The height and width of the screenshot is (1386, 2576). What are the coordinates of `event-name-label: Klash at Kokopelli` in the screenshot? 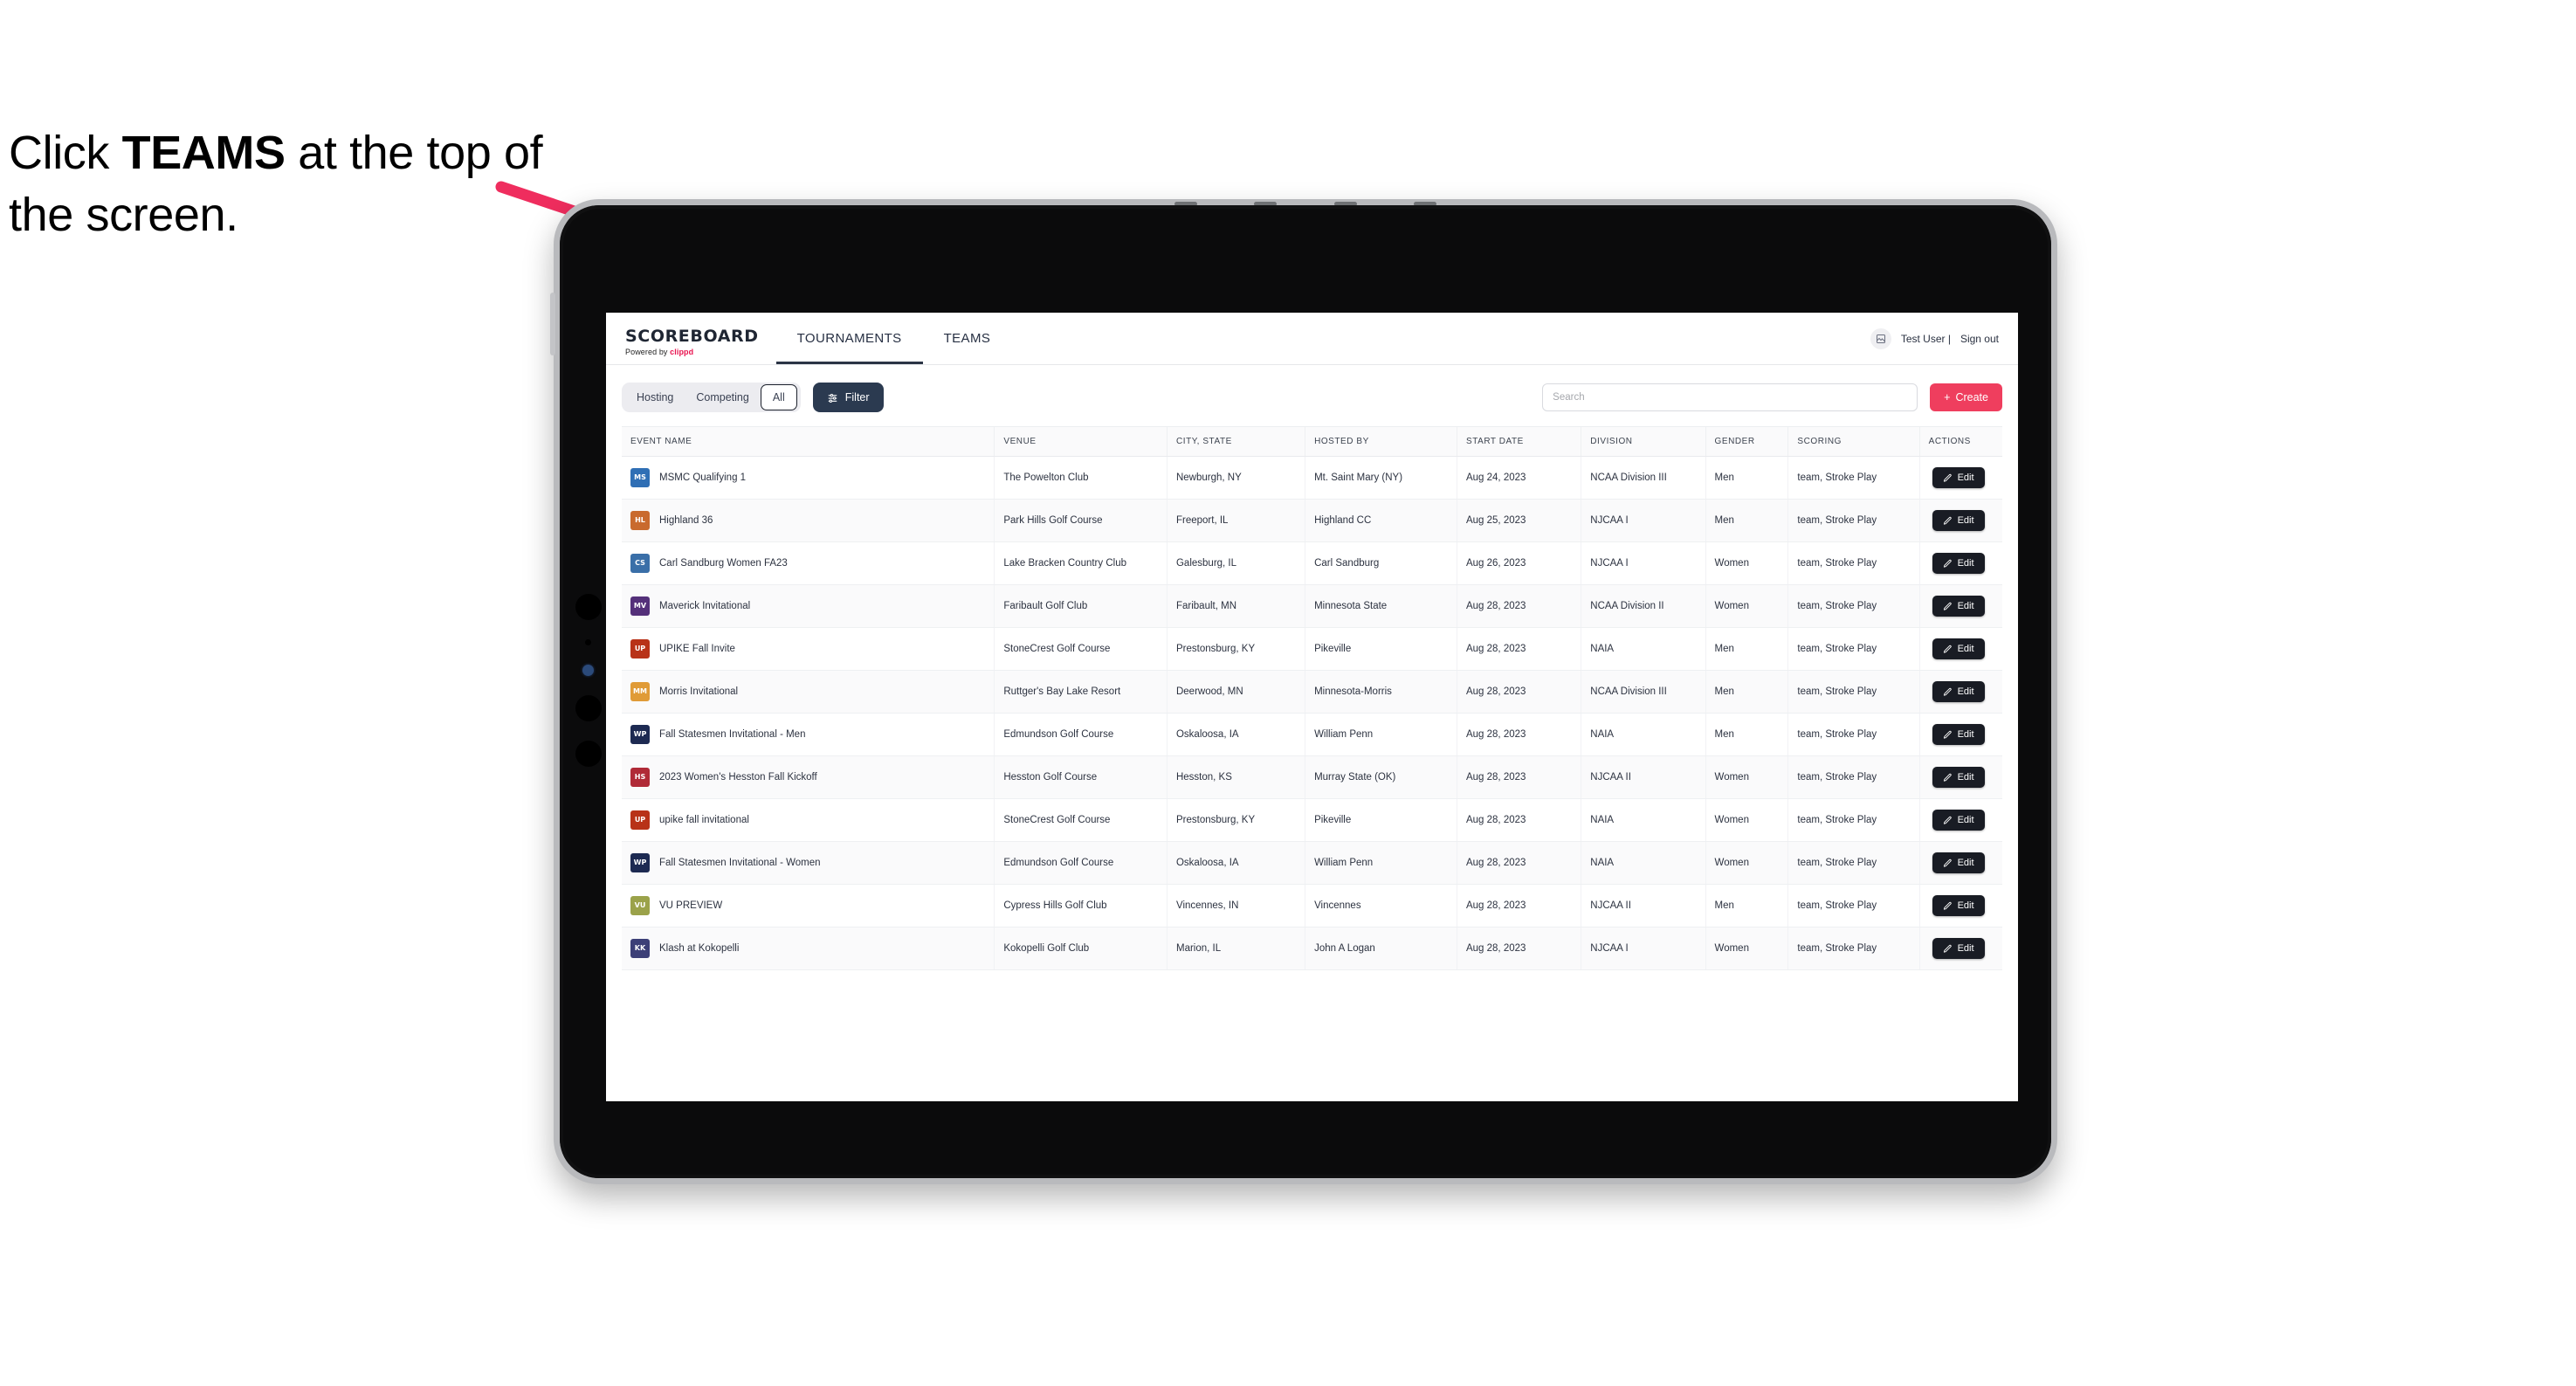 It's located at (699, 948).